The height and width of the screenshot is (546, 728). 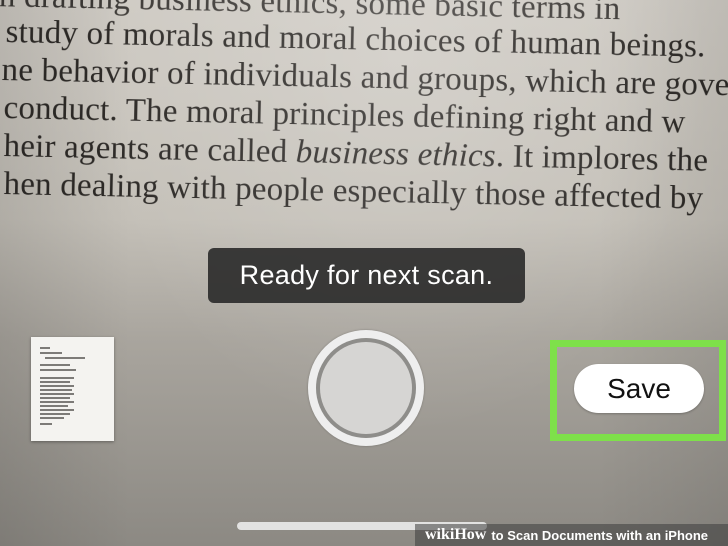 I want to click on shutter-button, so click(x=366, y=388).